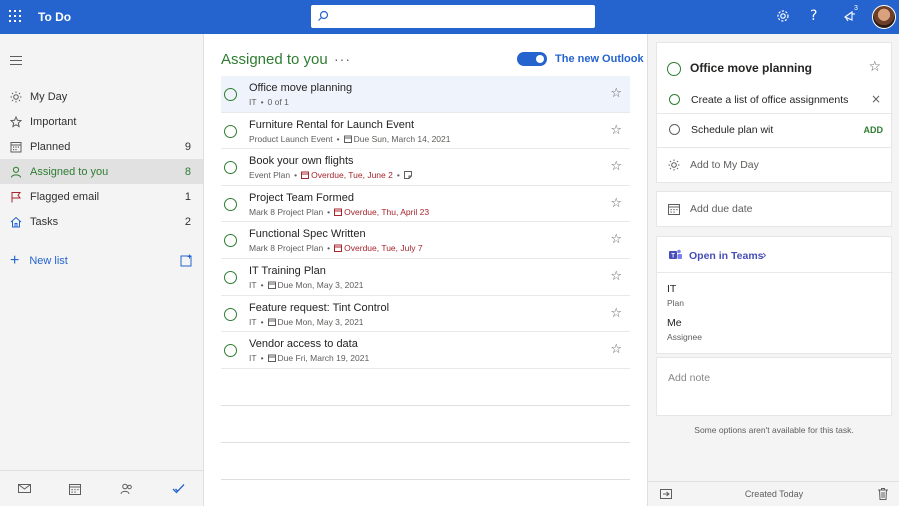  Describe the element at coordinates (318, 358) in the screenshot. I see `task-due: Due Fri, March 19, 2021` at that location.